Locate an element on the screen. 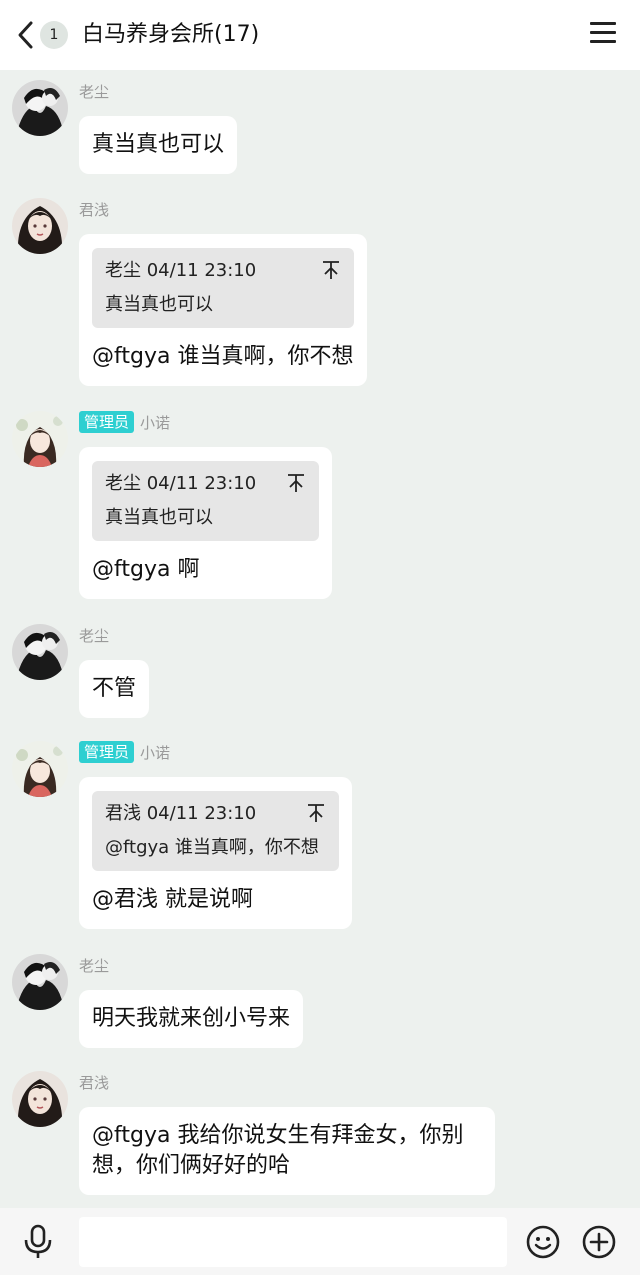  message-bubble: 不管 is located at coordinates (114, 689).